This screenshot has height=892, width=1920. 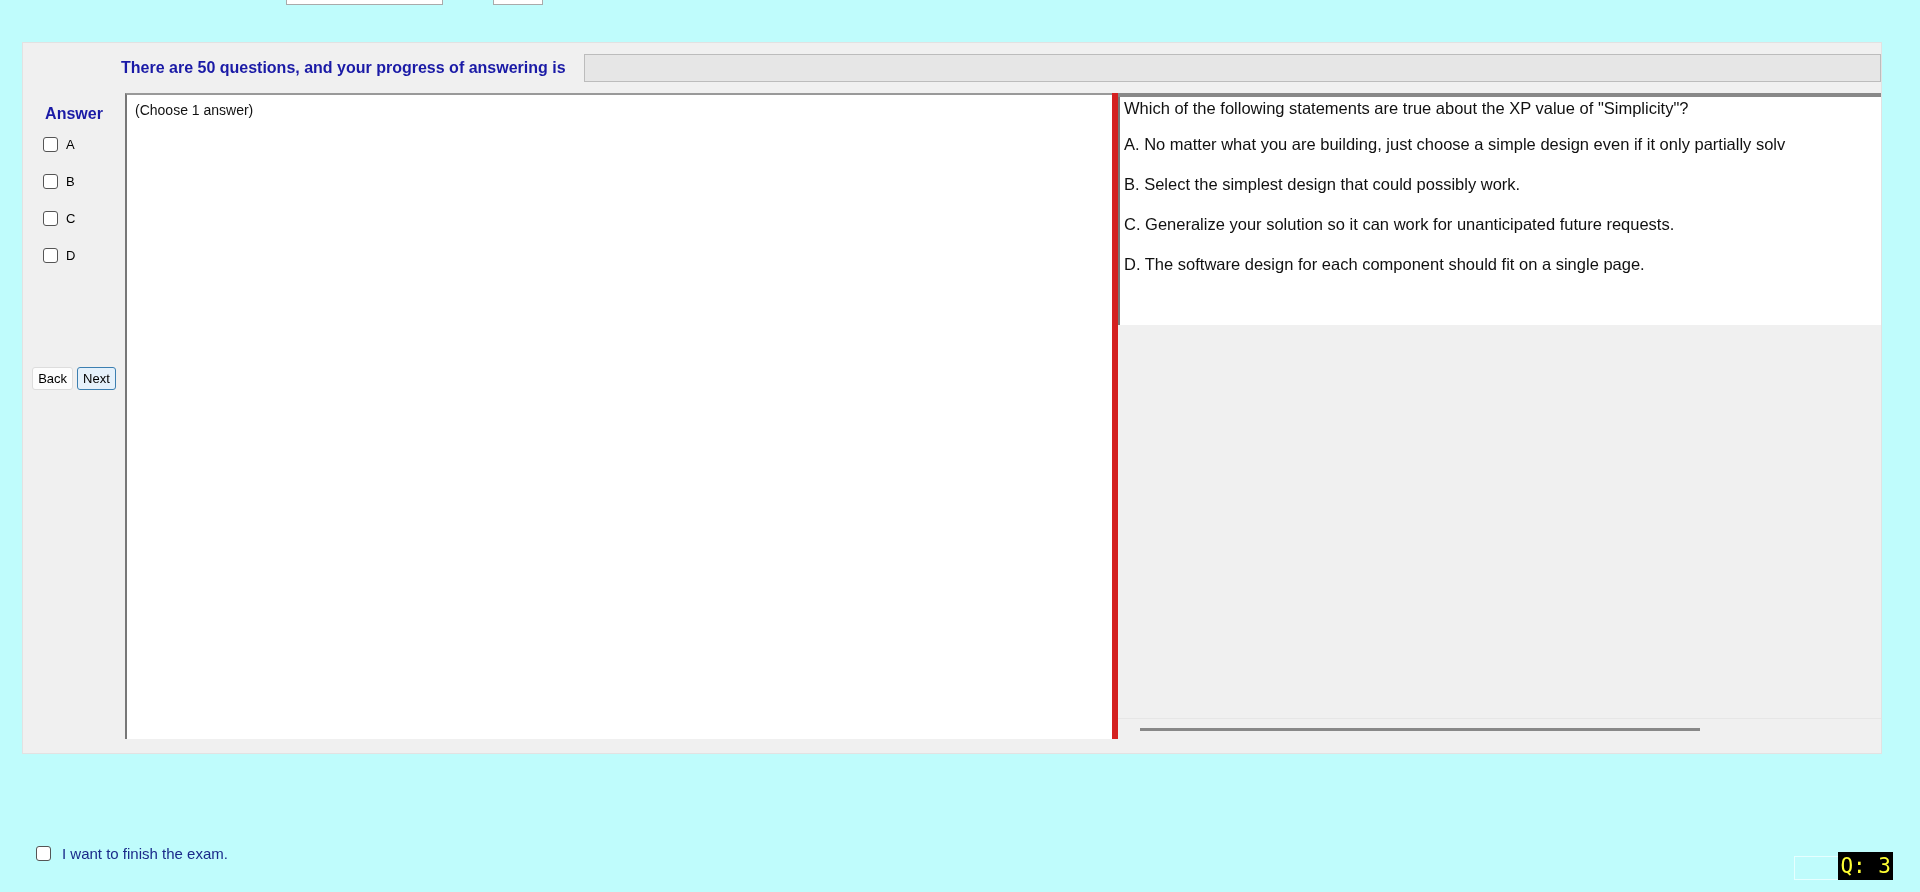 I want to click on question-counter: Q: 3, so click(x=1865, y=866).